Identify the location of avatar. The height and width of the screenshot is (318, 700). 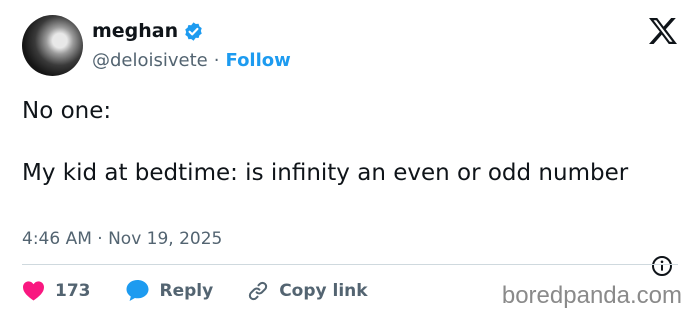
(52, 45).